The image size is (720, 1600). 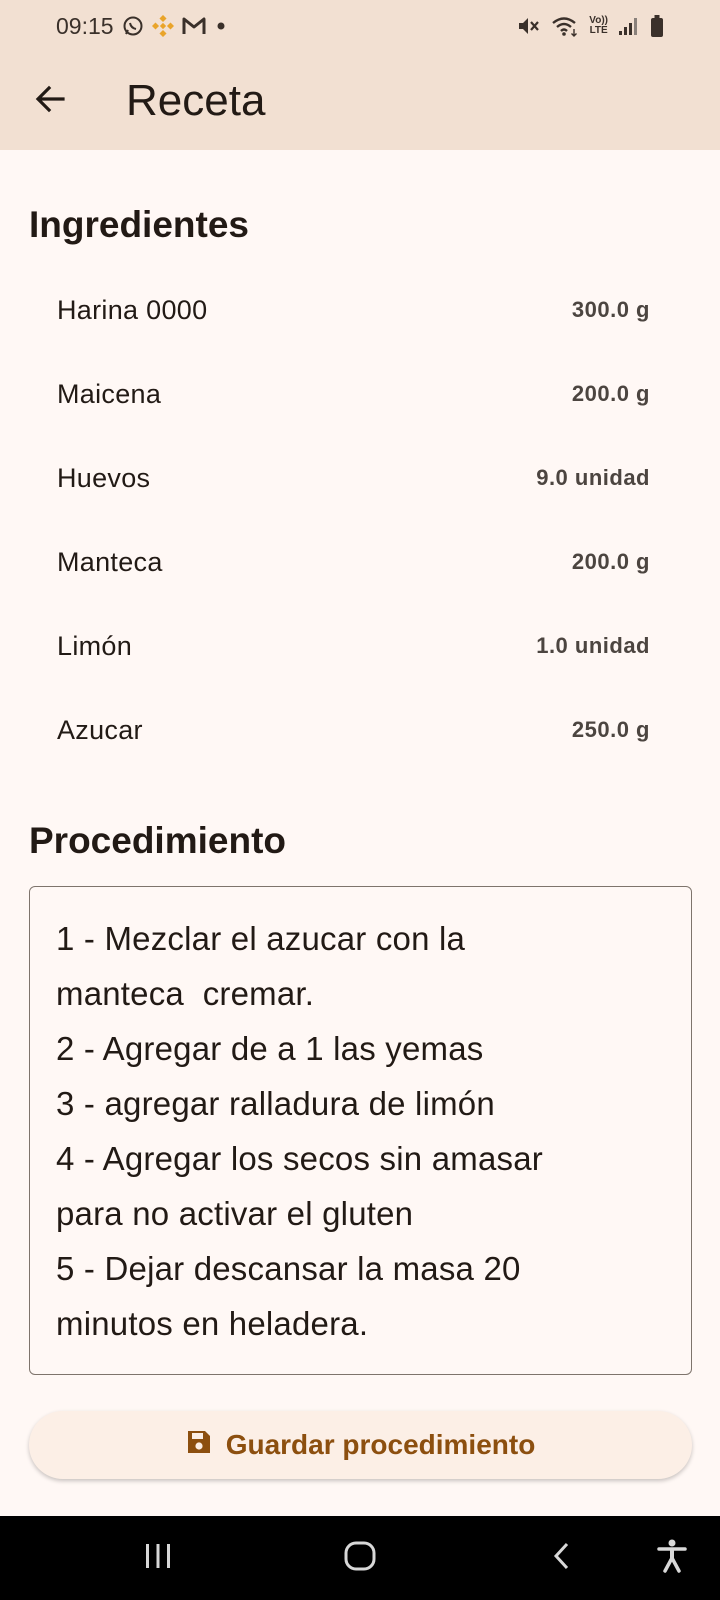 I want to click on save-procedure-button: Guardar procedimiento, so click(x=360, y=1445).